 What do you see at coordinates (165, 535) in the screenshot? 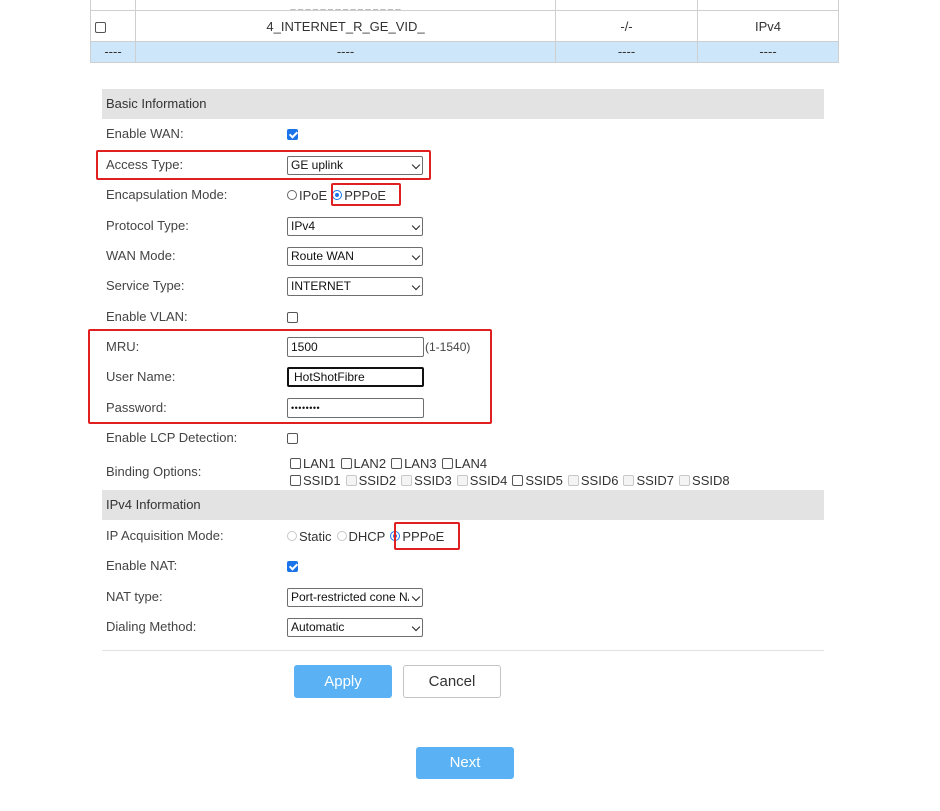
I see `ip-acquisition-label: IP Acquisition Mode:` at bounding box center [165, 535].